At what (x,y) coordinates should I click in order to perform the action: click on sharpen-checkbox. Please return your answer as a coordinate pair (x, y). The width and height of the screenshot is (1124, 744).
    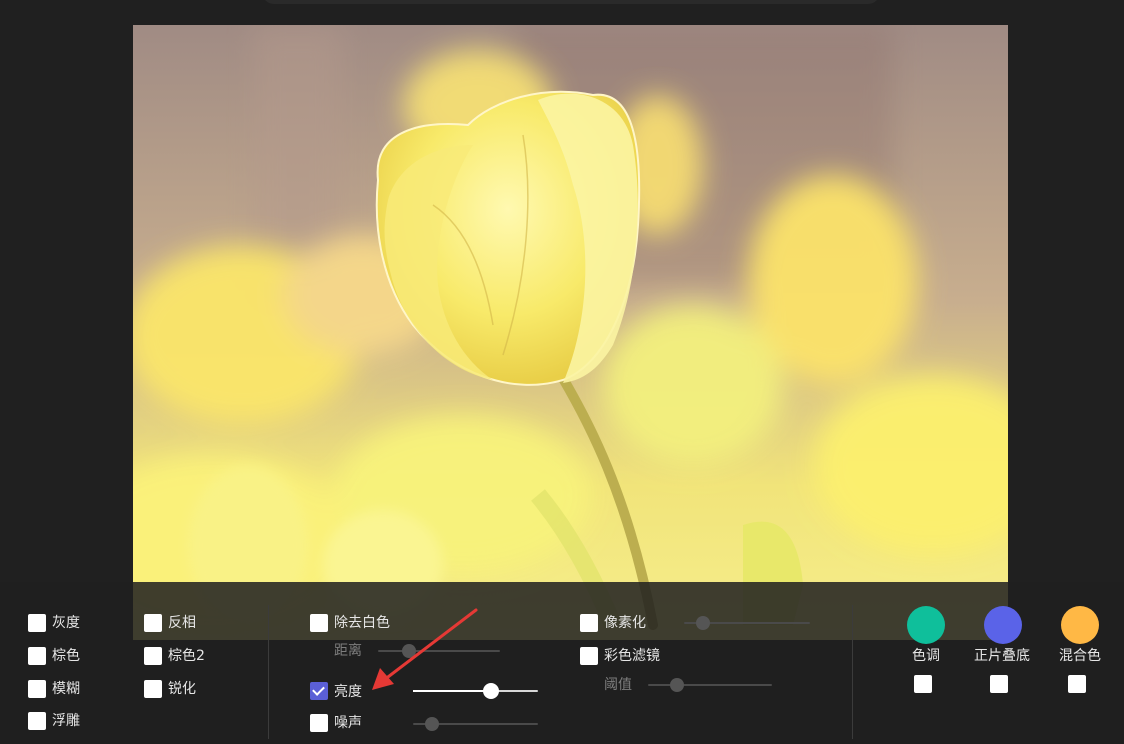
    Looking at the image, I should click on (153, 689).